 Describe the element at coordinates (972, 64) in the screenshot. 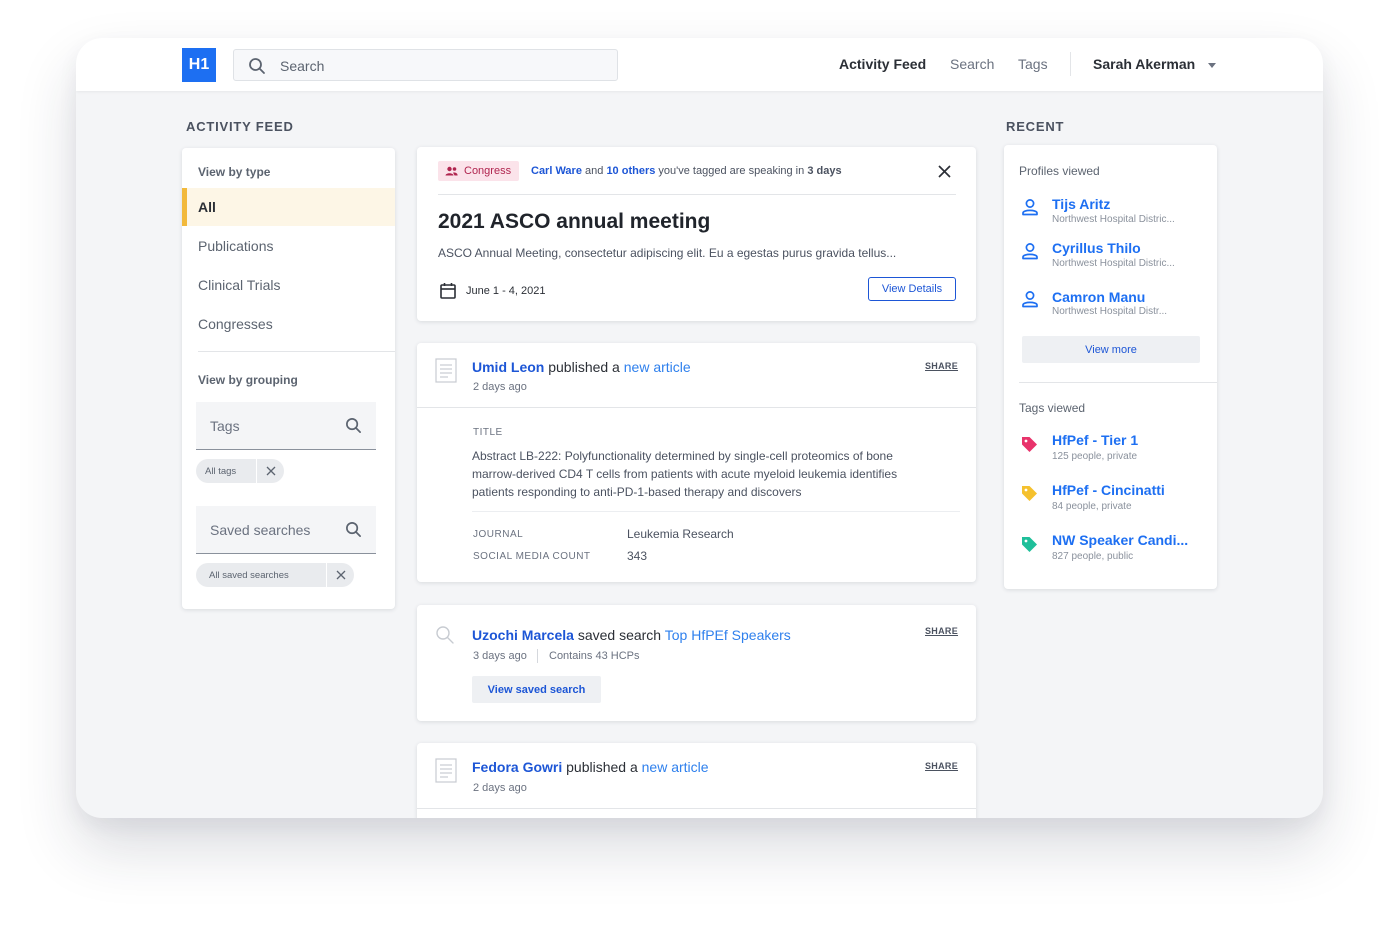

I see `nav-search: Search` at that location.